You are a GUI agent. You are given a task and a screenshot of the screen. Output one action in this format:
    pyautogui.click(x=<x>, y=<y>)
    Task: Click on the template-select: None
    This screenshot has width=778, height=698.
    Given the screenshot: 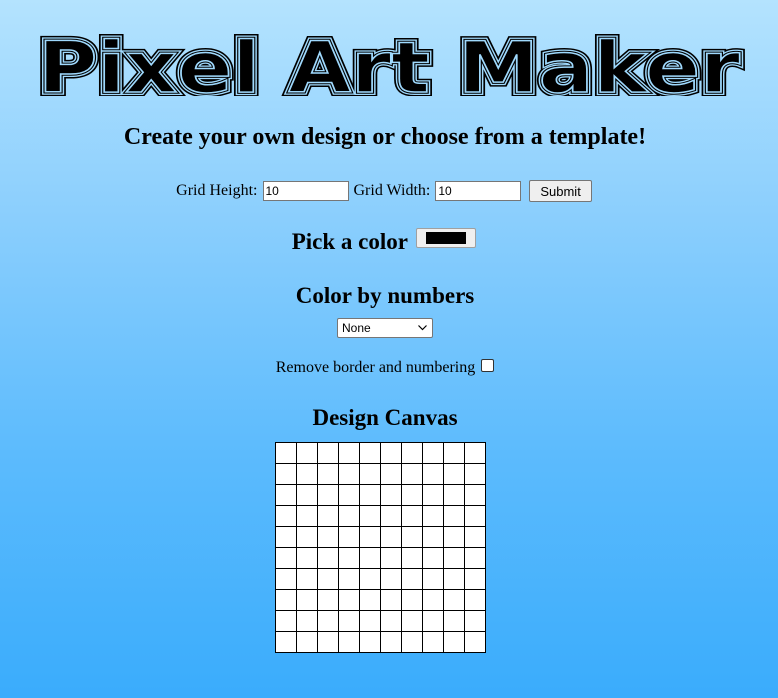 What is the action you would take?
    pyautogui.click(x=385, y=328)
    